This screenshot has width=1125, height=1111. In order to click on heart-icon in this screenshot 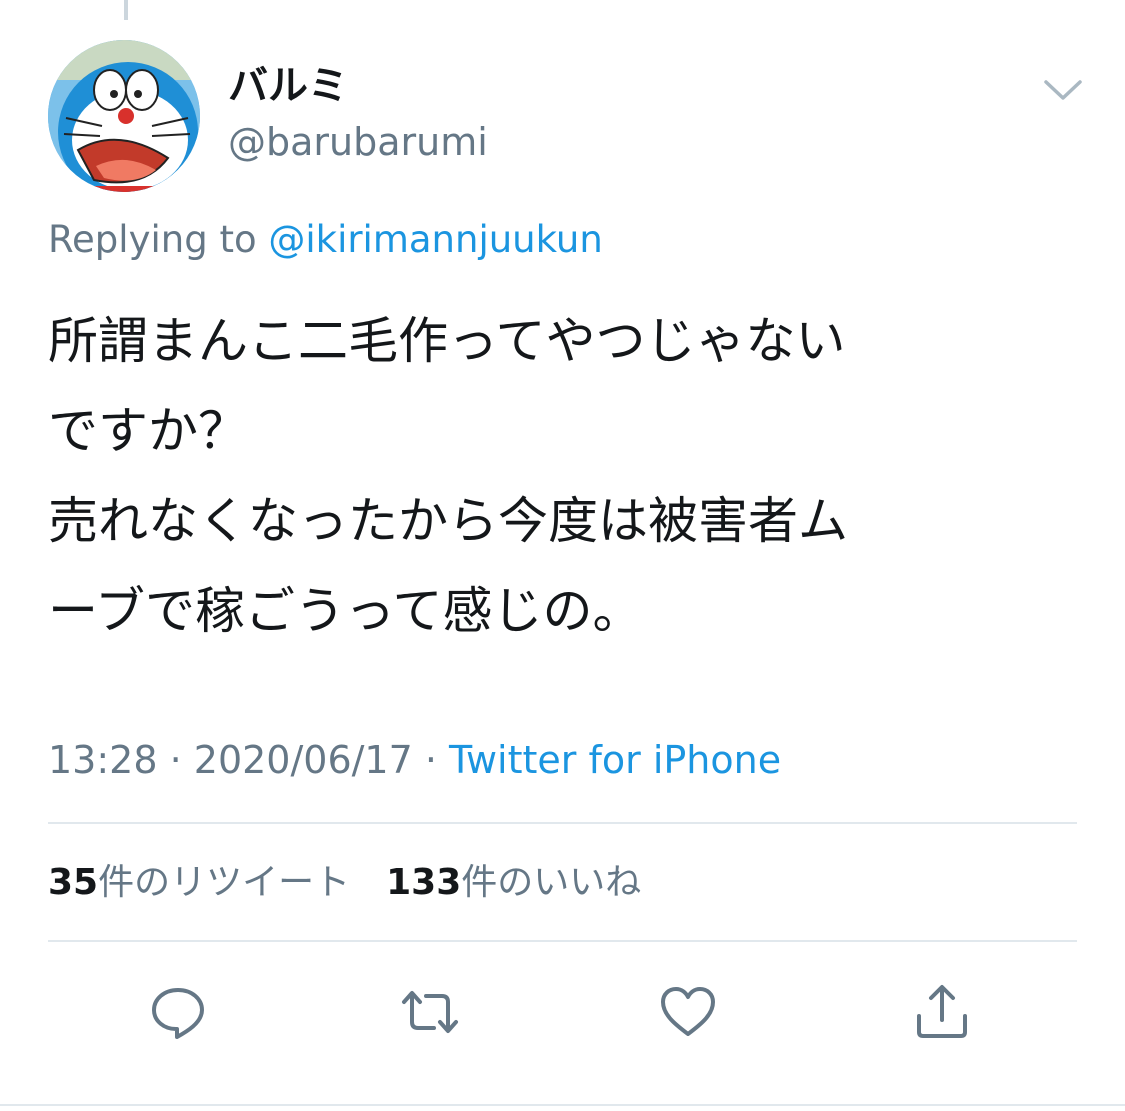, I will do `click(688, 1011)`.